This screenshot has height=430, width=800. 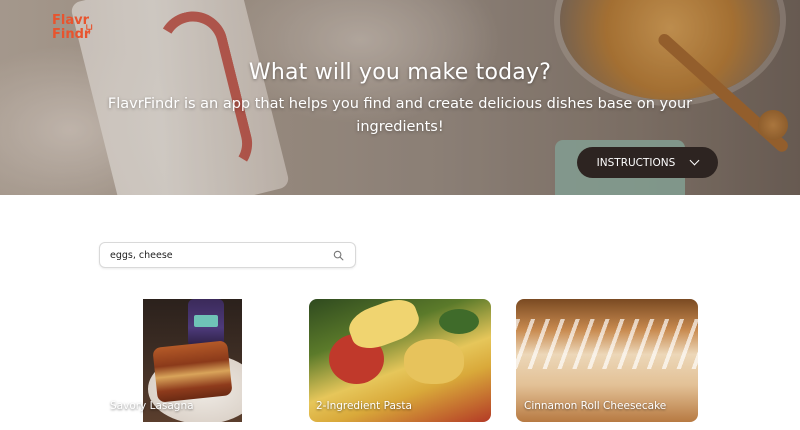 What do you see at coordinates (338, 255) in the screenshot?
I see `search-icon` at bounding box center [338, 255].